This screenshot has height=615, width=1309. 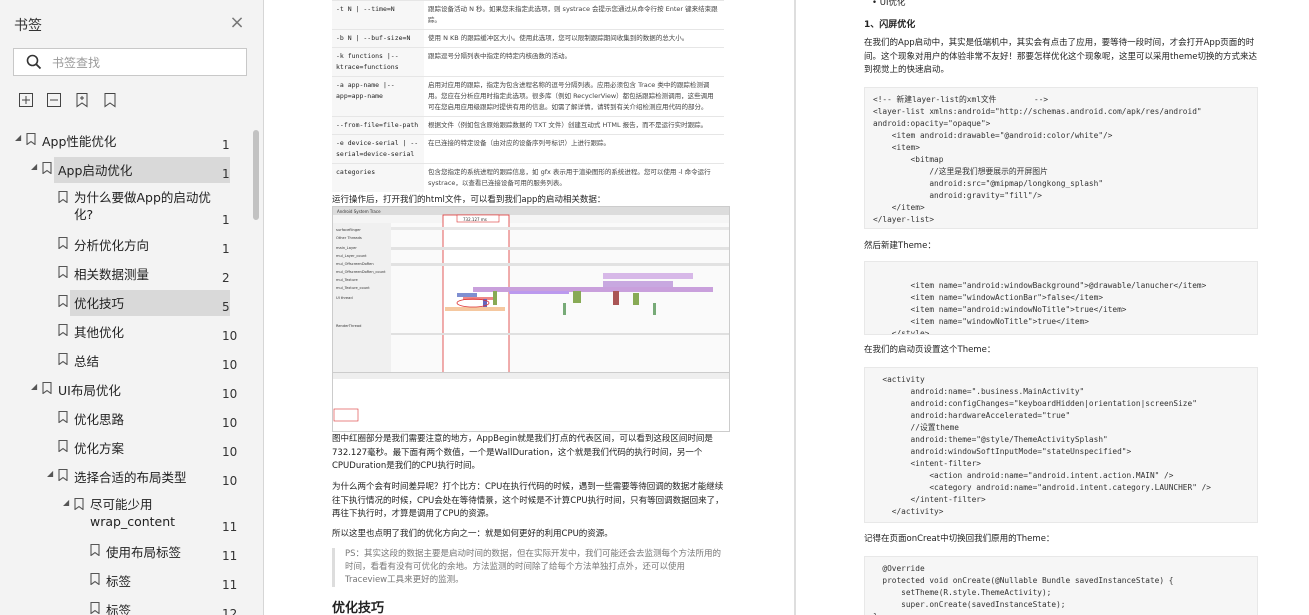 What do you see at coordinates (230, 611) in the screenshot?
I see `bookmark-page-number: 12` at bounding box center [230, 611].